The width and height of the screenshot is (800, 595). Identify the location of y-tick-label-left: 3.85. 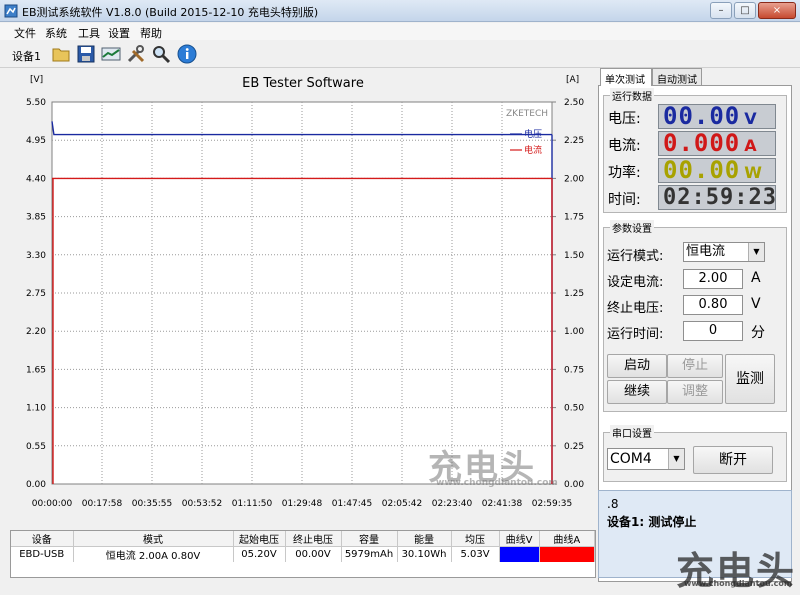
(36, 218).